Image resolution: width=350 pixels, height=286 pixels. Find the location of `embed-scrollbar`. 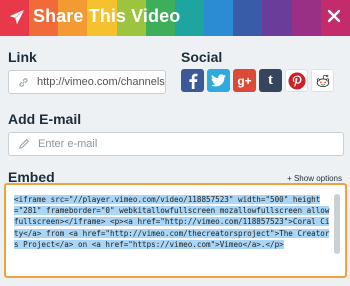

embed-scrollbar is located at coordinates (337, 224).